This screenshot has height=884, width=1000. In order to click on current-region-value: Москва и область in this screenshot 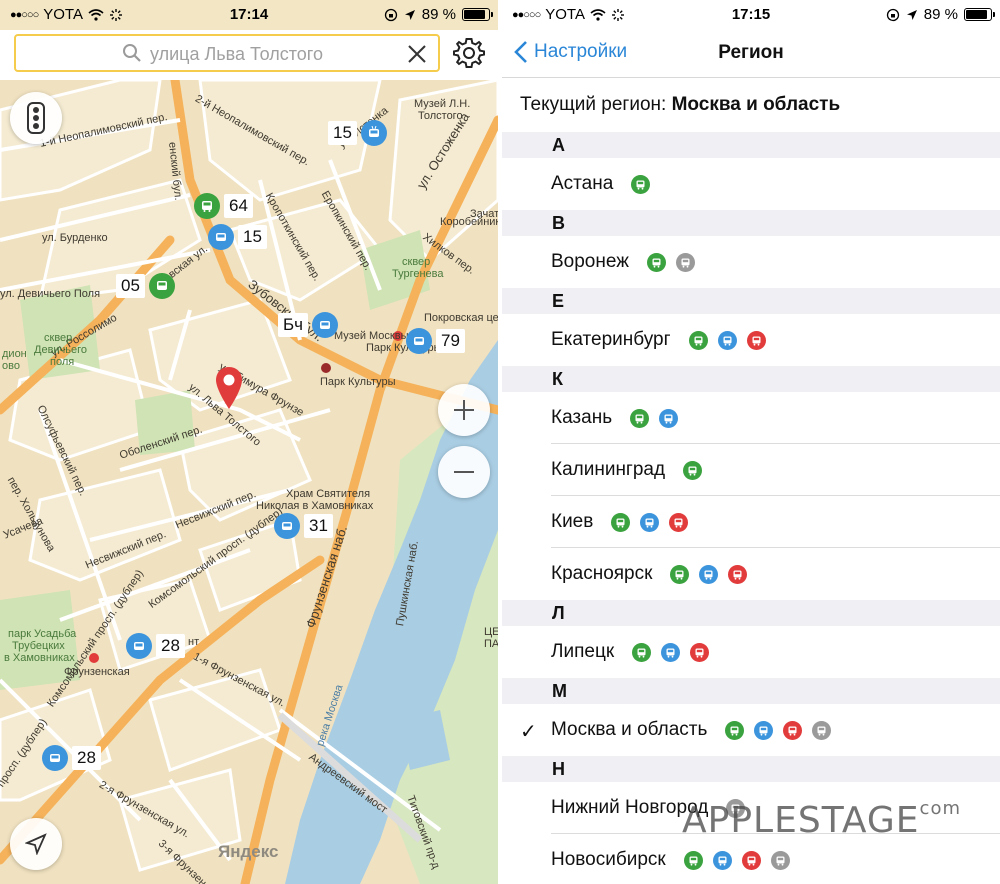, I will do `click(756, 104)`.